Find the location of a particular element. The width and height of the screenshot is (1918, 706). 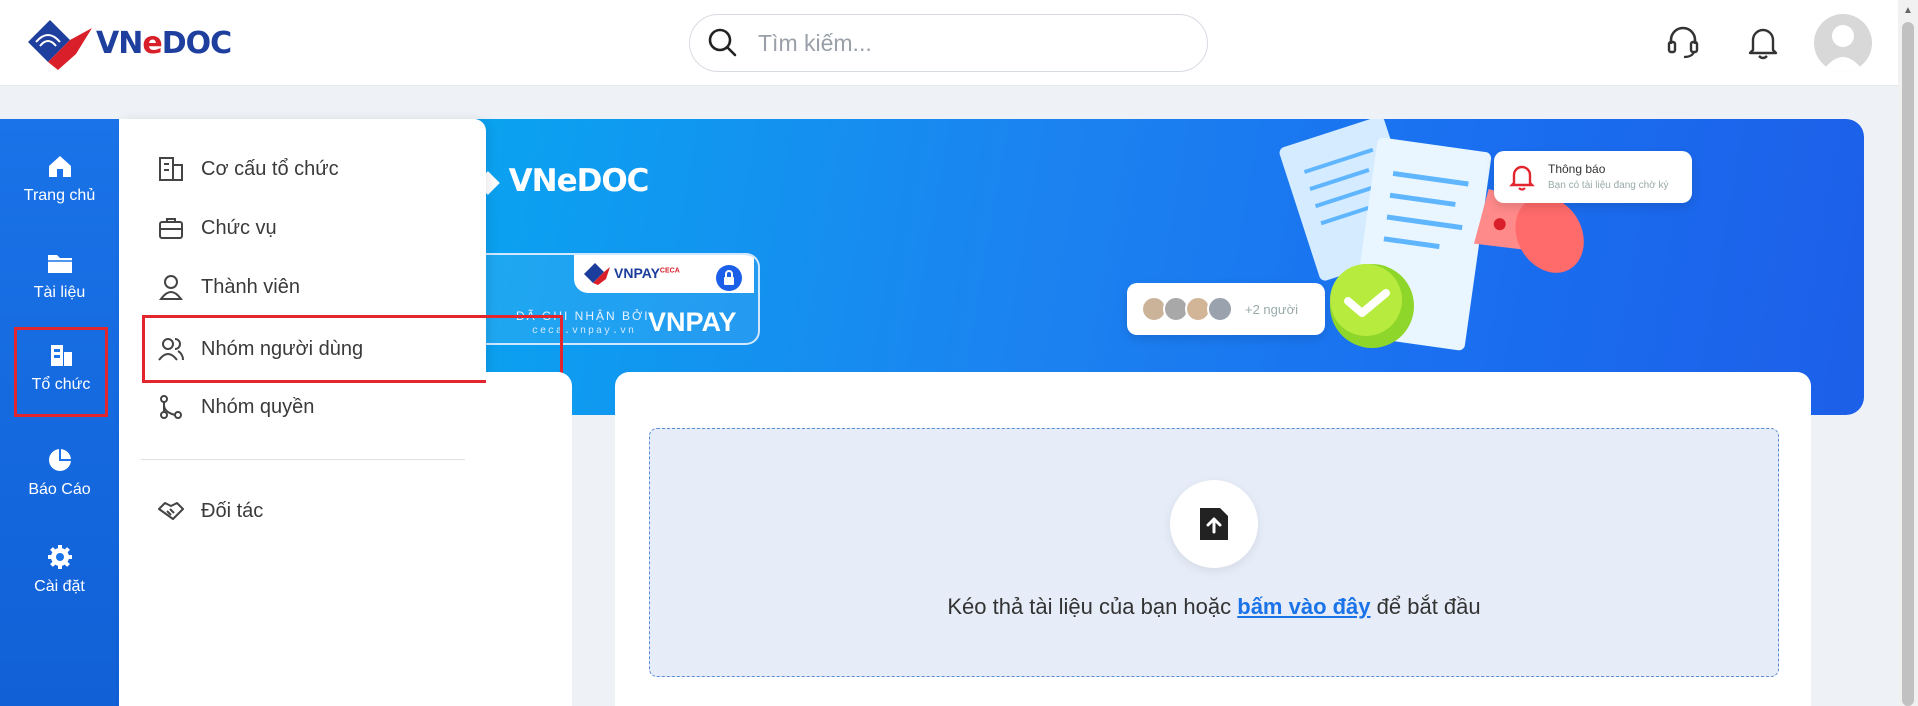

nav-label: Cài đặt is located at coordinates (59, 586).